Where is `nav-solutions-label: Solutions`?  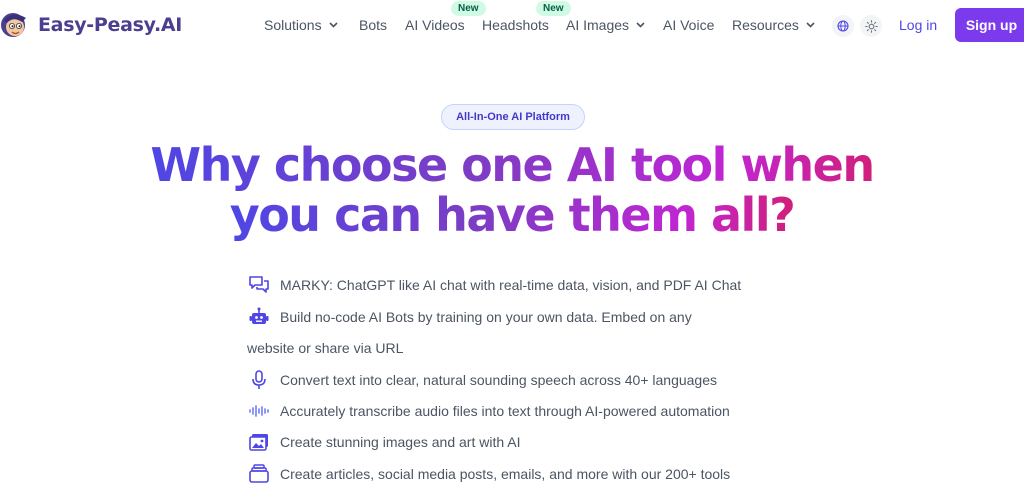
nav-solutions-label: Solutions is located at coordinates (293, 25).